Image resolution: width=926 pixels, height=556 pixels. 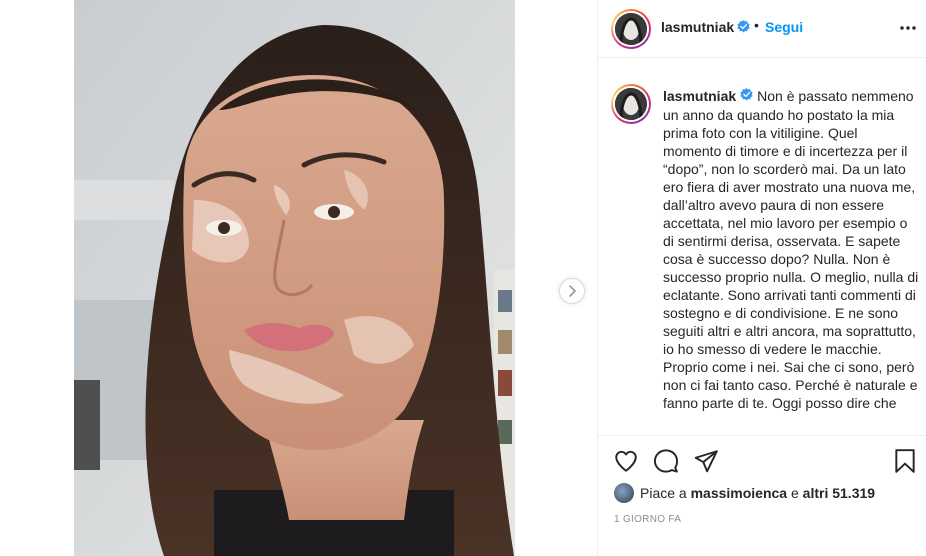 What do you see at coordinates (908, 28) in the screenshot?
I see `more-options-icon` at bounding box center [908, 28].